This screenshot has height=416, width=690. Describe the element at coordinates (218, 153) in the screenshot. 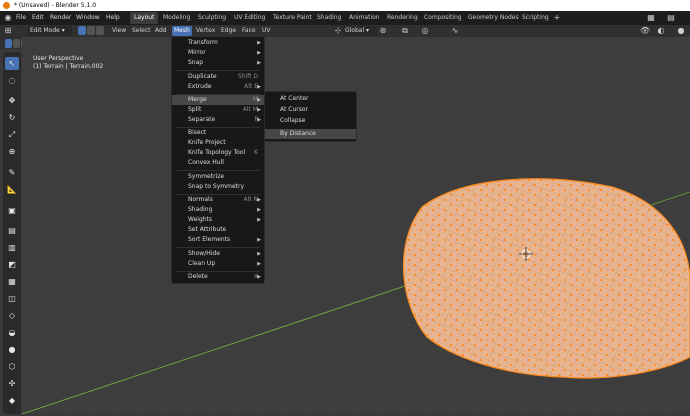

I see `menu-item-knife-topology-tool: Knife Topology Tool K` at that location.